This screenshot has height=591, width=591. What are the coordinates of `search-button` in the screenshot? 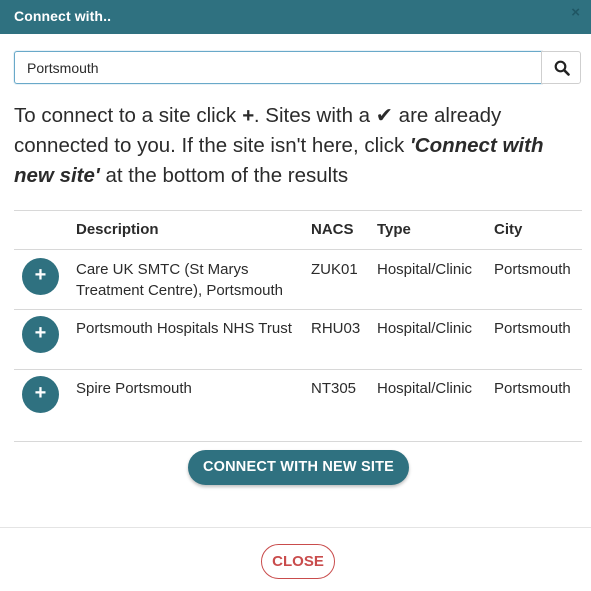 It's located at (561, 67).